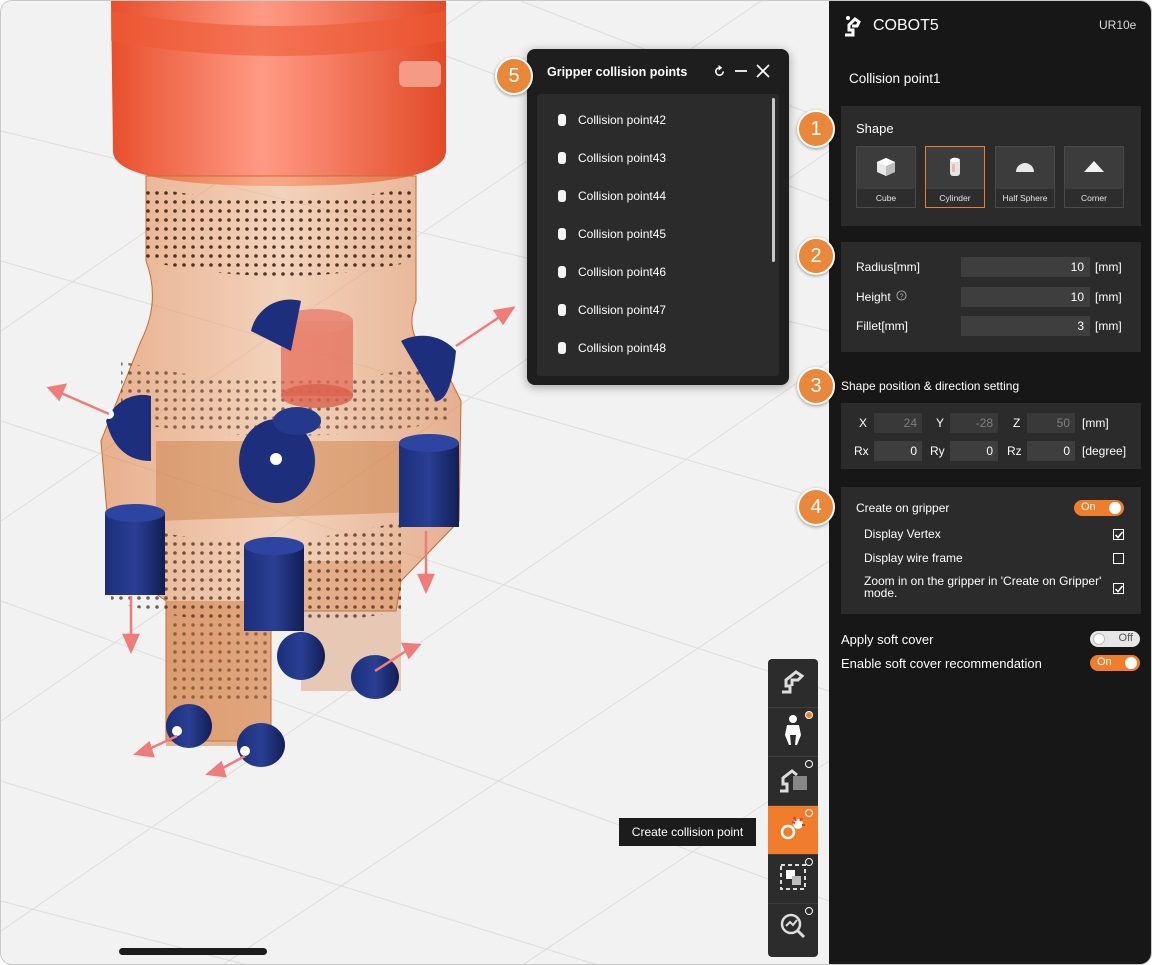 Image resolution: width=1152 pixels, height=965 pixels. What do you see at coordinates (741, 71) in the screenshot?
I see `minimize-icon` at bounding box center [741, 71].